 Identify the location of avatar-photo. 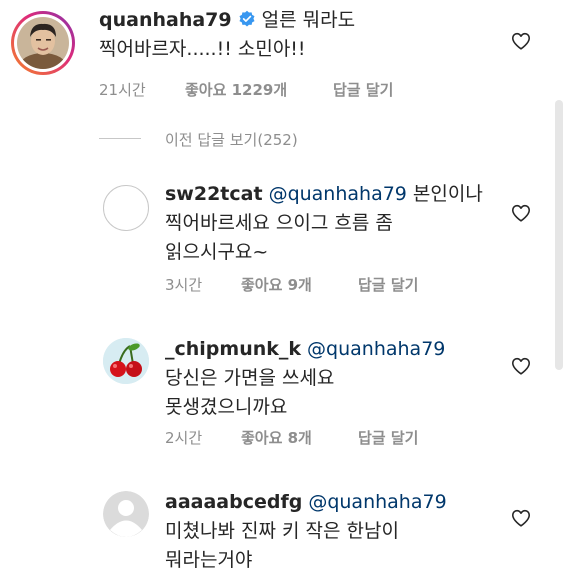
(43, 43).